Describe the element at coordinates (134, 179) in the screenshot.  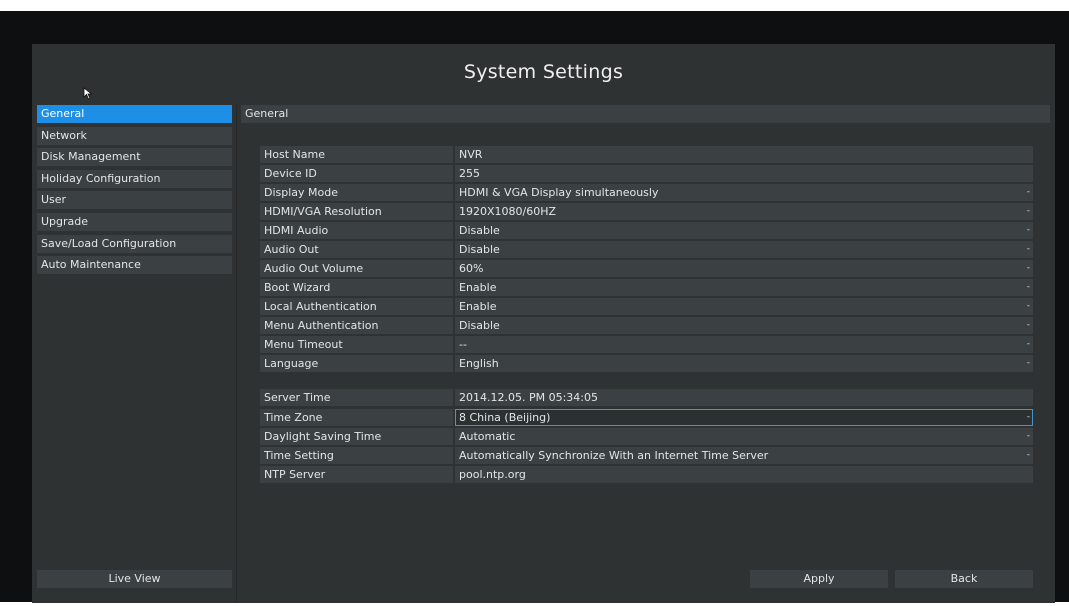
I see `sidebar-item-holiday-configuration: Holiday Configuration` at that location.